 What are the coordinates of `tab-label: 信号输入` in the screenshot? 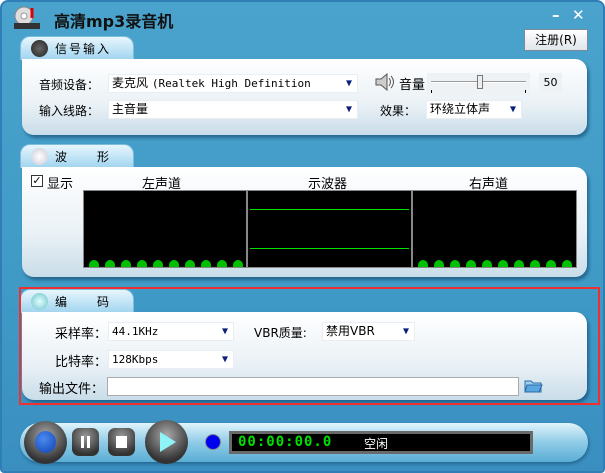 It's located at (83, 49).